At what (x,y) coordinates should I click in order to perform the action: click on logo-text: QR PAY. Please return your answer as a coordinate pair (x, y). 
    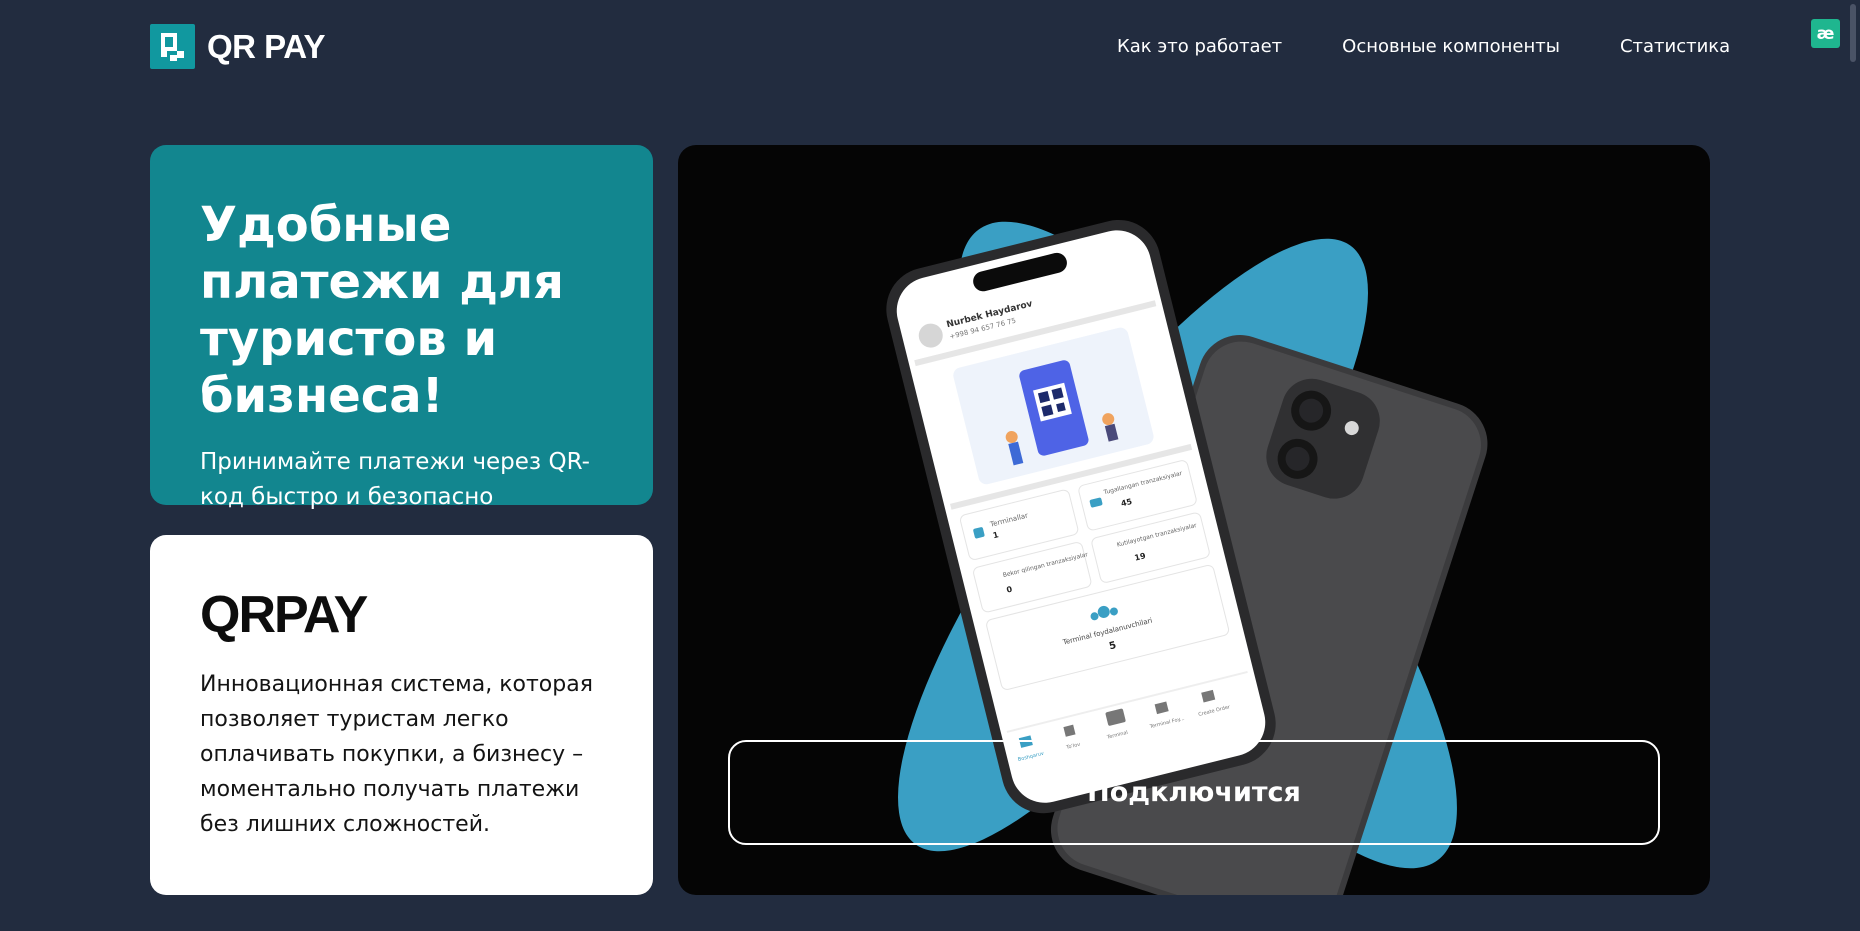
    Looking at the image, I should click on (266, 46).